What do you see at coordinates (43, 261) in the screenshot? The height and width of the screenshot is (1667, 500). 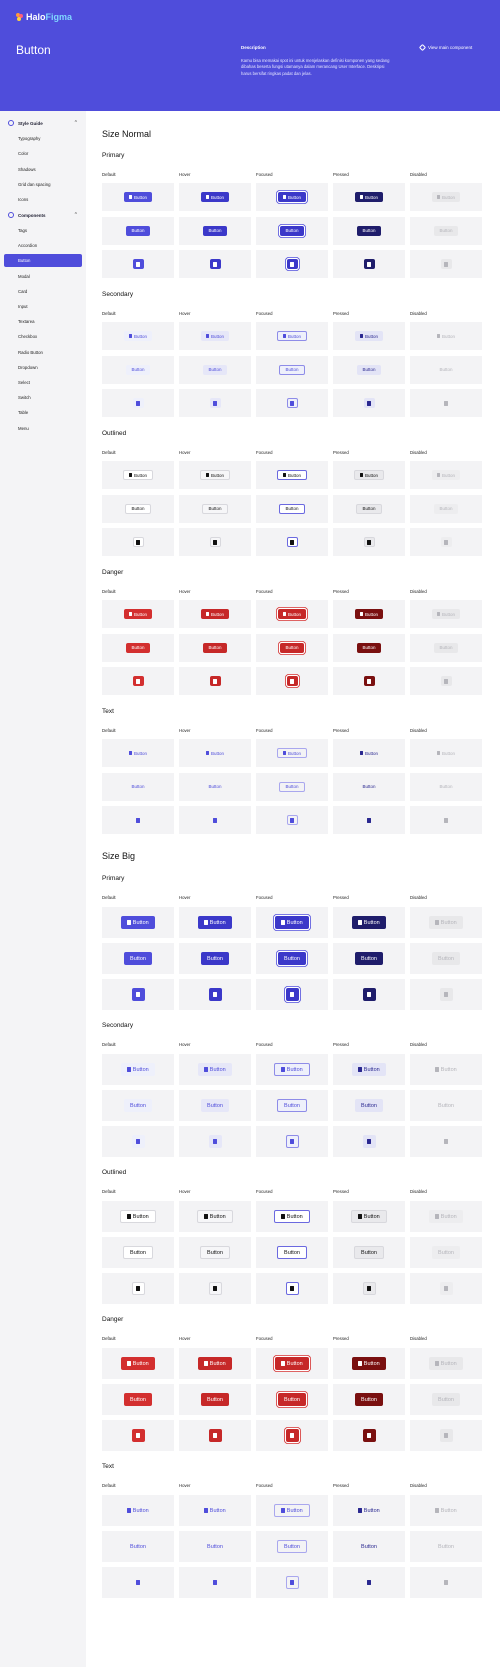 I see `sidebar-item-button: Button` at bounding box center [43, 261].